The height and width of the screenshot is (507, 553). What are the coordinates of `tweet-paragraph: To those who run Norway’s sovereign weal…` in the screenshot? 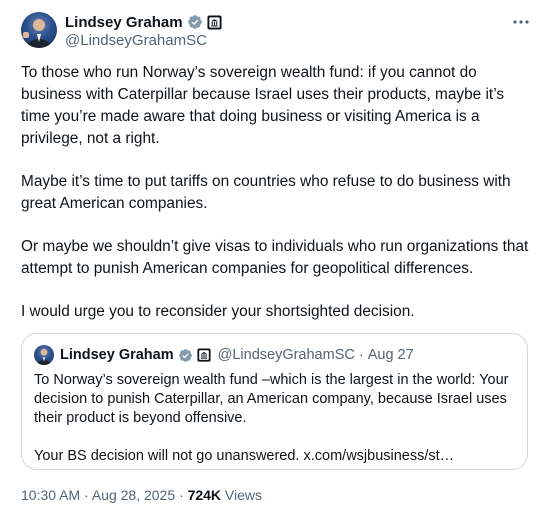 It's located at (263, 105).